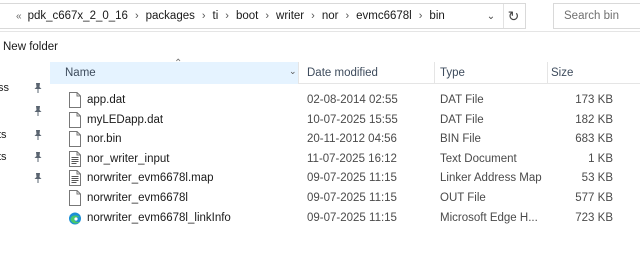  What do you see at coordinates (247, 16) in the screenshot?
I see `breadcrumb-item: boot` at bounding box center [247, 16].